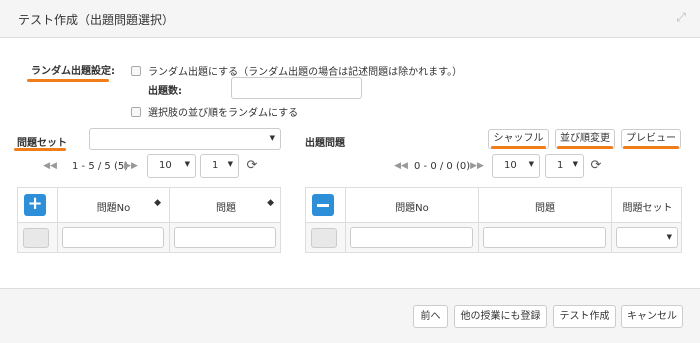  Describe the element at coordinates (647, 237) in the screenshot. I see `right-filter-set-select: ▼` at that location.